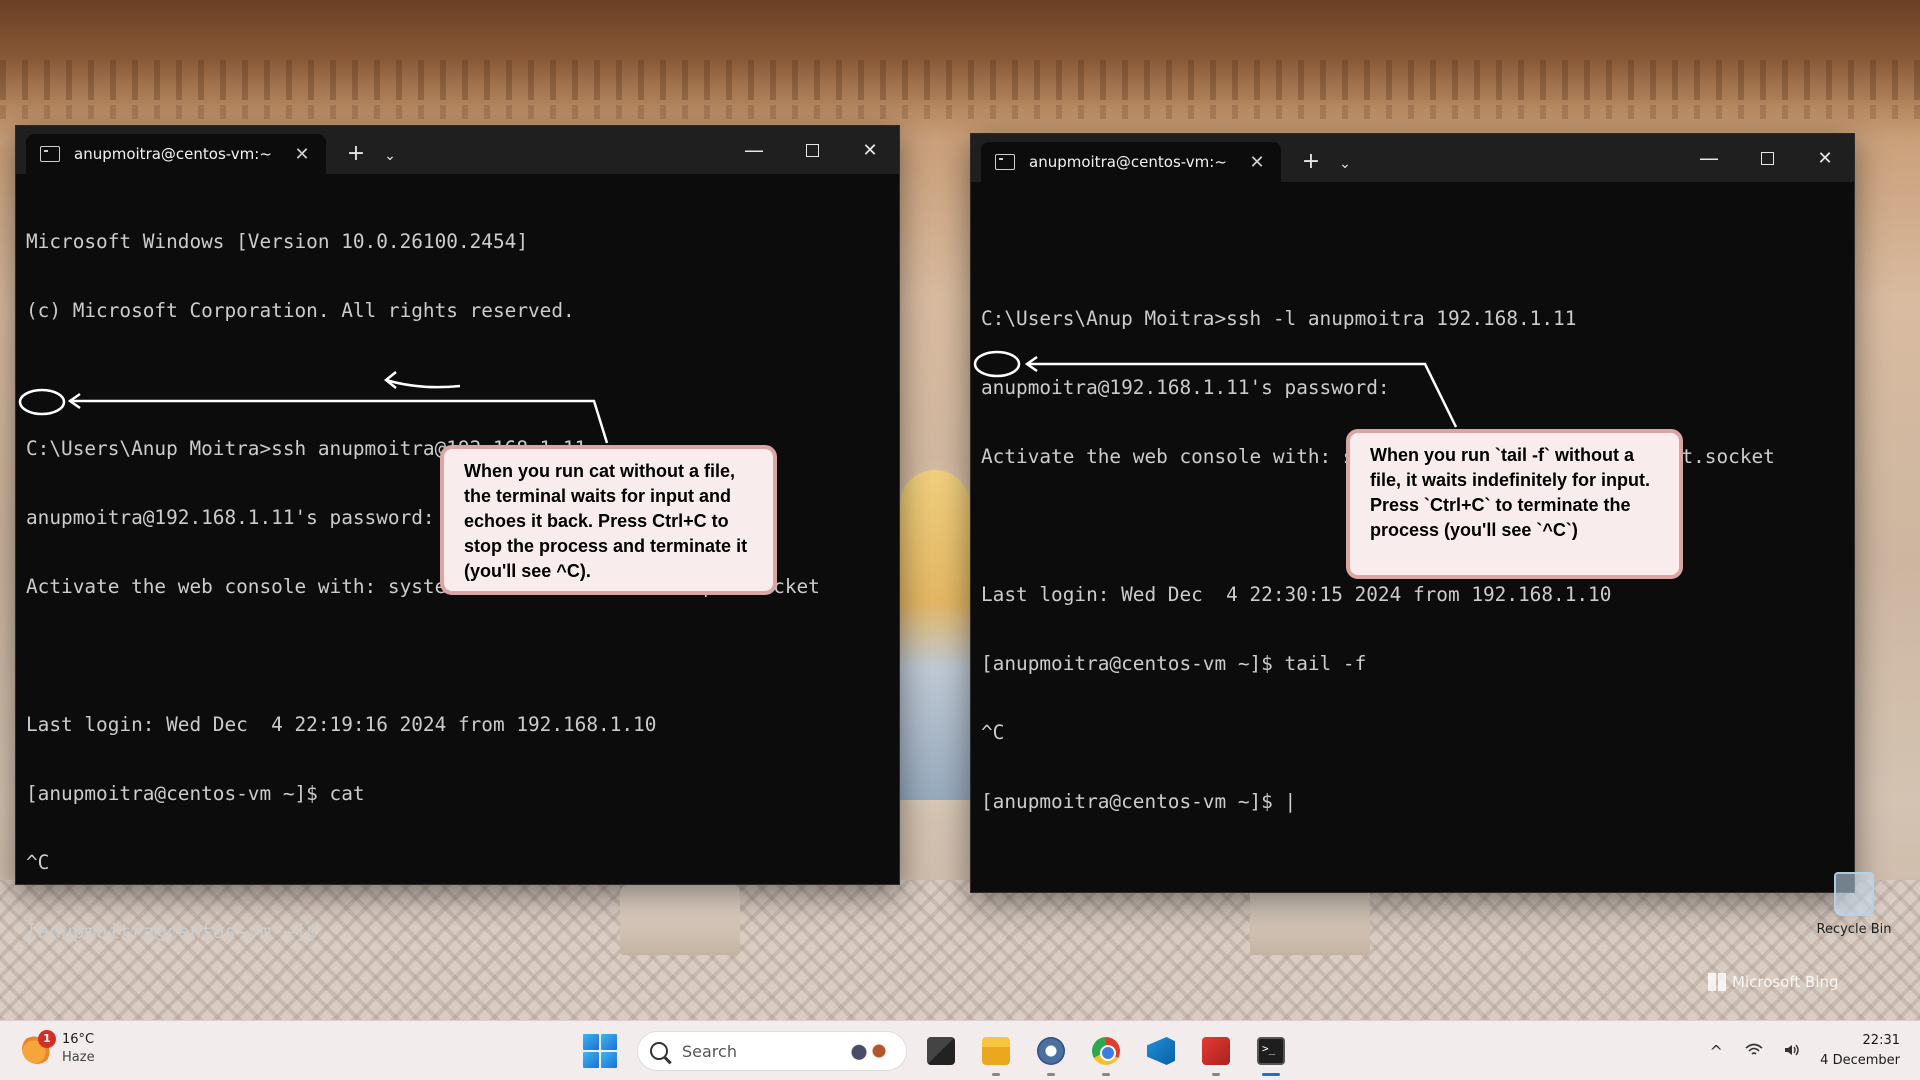 The width and height of the screenshot is (1920, 1080). I want to click on weather-temperature: 16°C, so click(78, 1039).